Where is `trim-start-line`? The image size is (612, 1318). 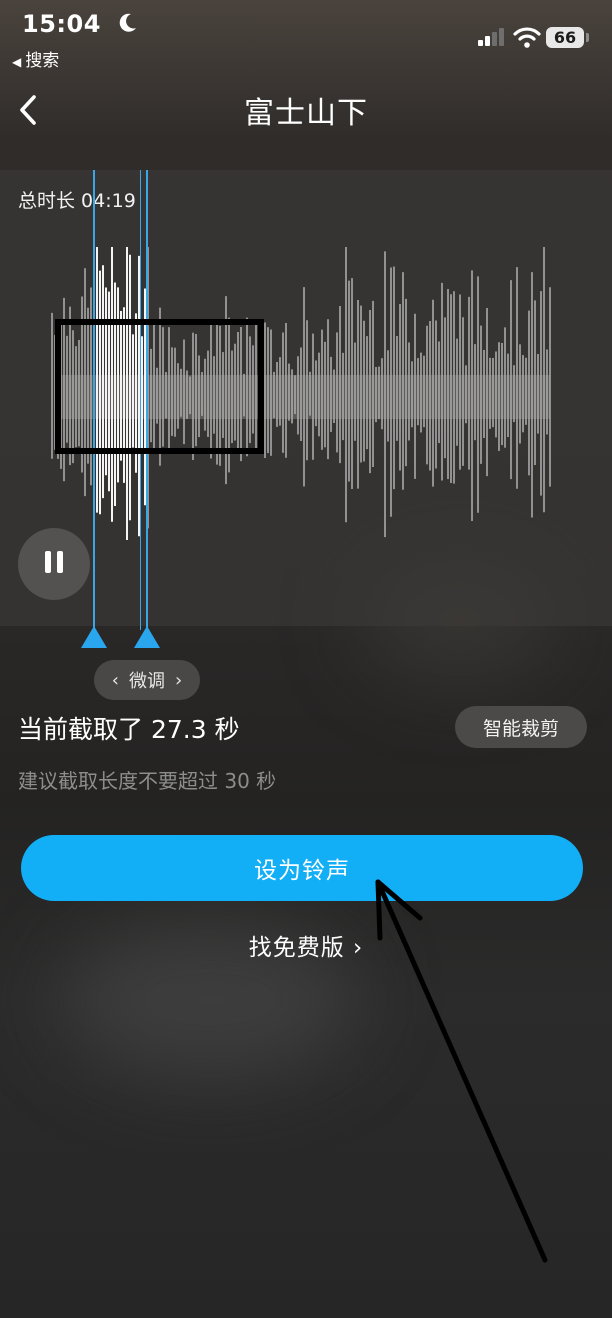
trim-start-line is located at coordinates (94, 400).